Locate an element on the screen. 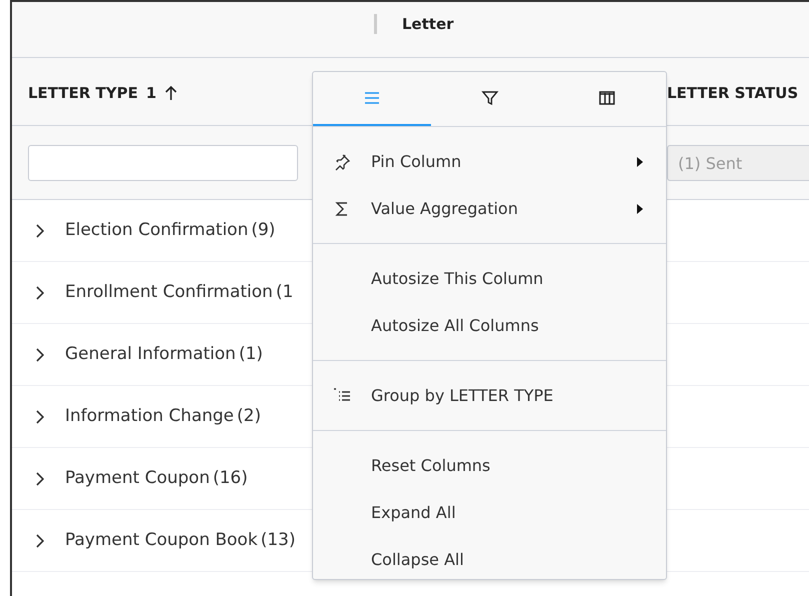 The height and width of the screenshot is (596, 809). menu-item: Collapse All is located at coordinates (489, 559).